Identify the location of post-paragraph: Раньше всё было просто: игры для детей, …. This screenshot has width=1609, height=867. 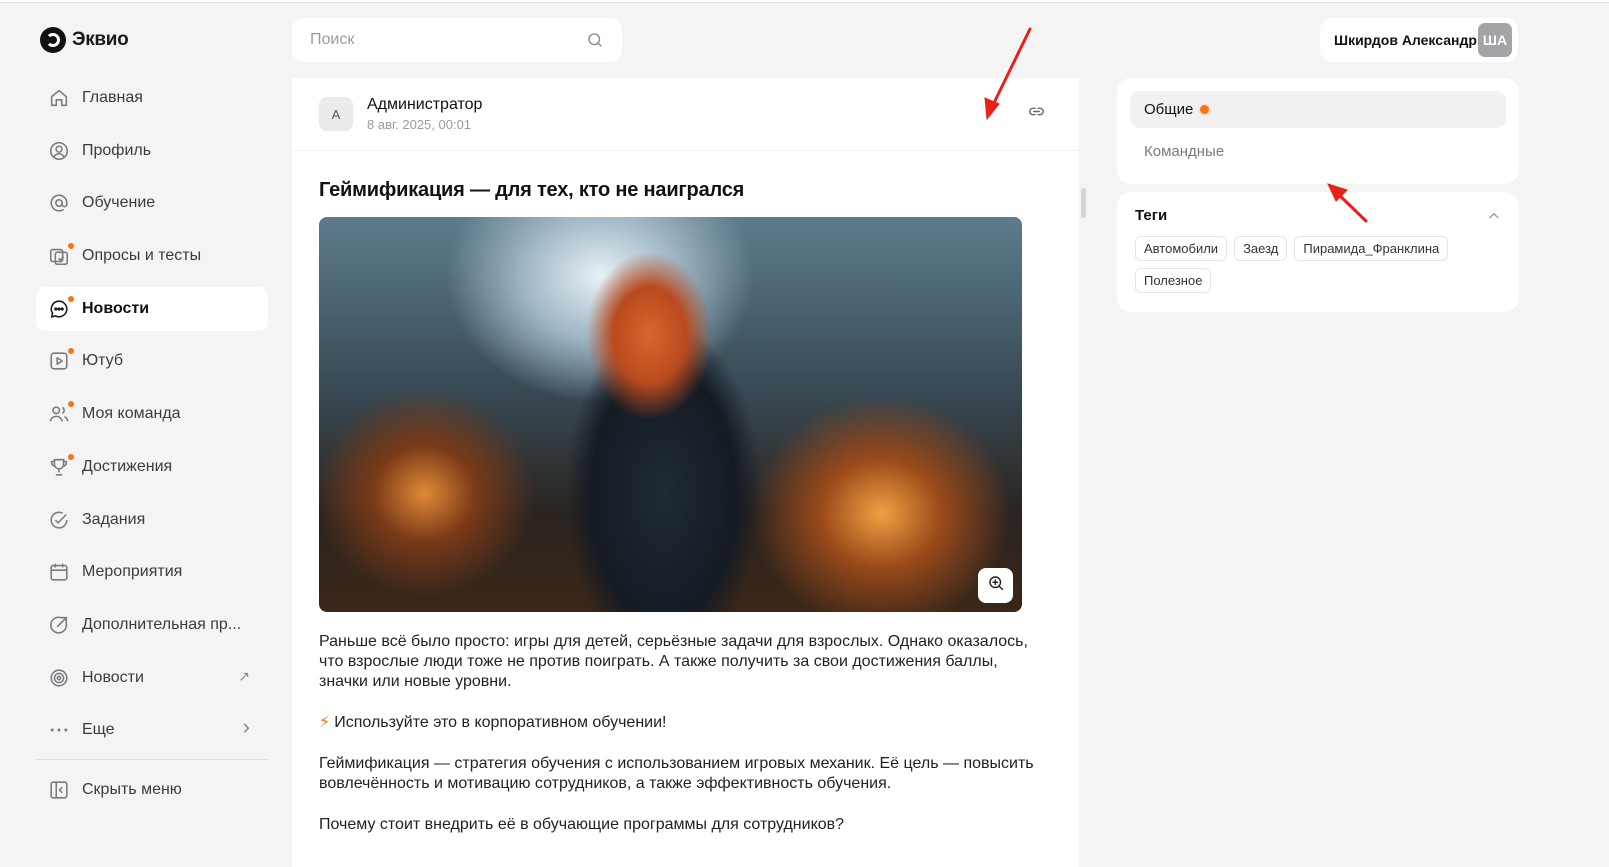
(673, 661).